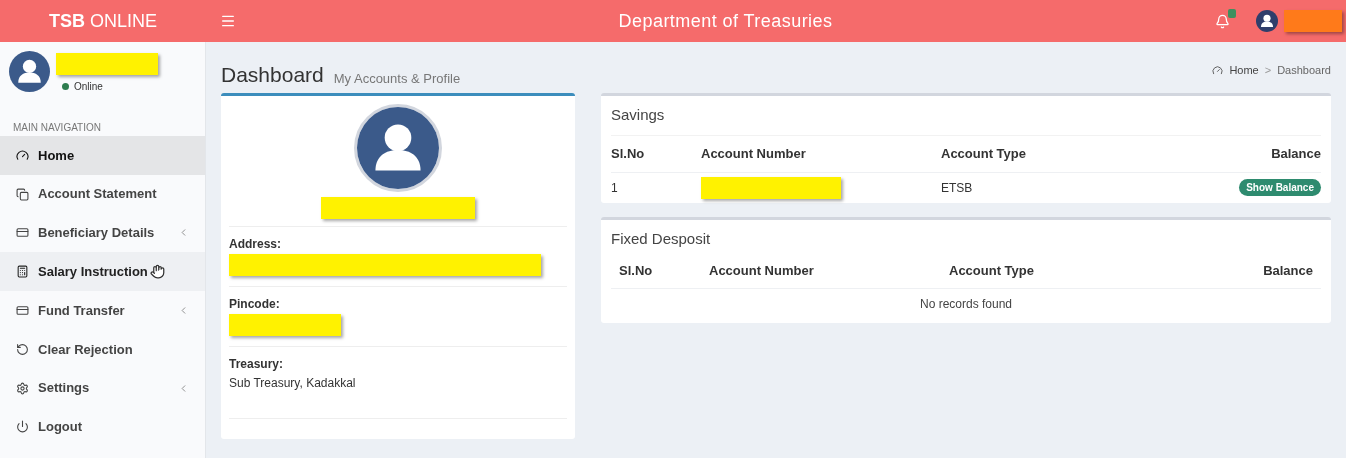 This screenshot has height=458, width=1346. I want to click on page-title: Dashboard, so click(272, 74).